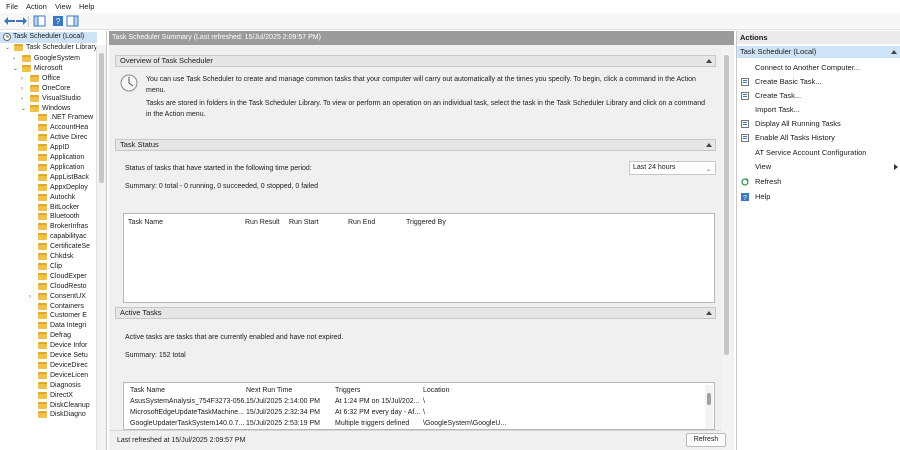  I want to click on time-period-select: Last 24 hours ⌄, so click(672, 168).